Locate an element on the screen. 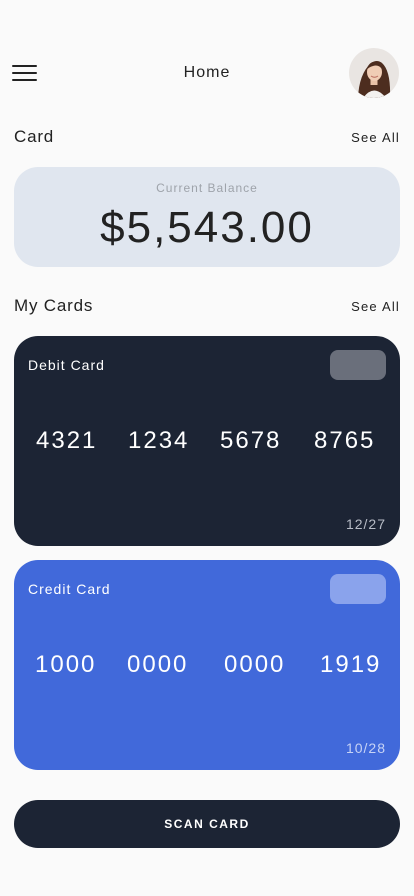  balance-card: Current Balance $5,543.00 is located at coordinates (207, 217).